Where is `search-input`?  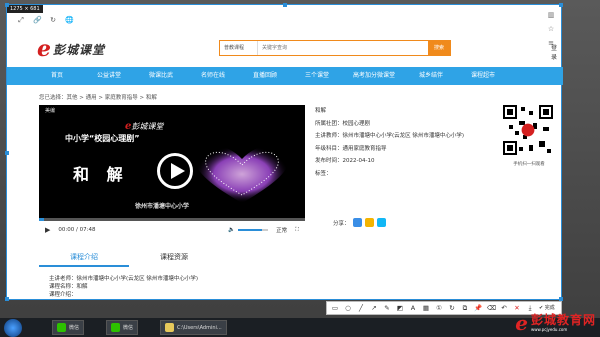 search-input is located at coordinates (343, 48).